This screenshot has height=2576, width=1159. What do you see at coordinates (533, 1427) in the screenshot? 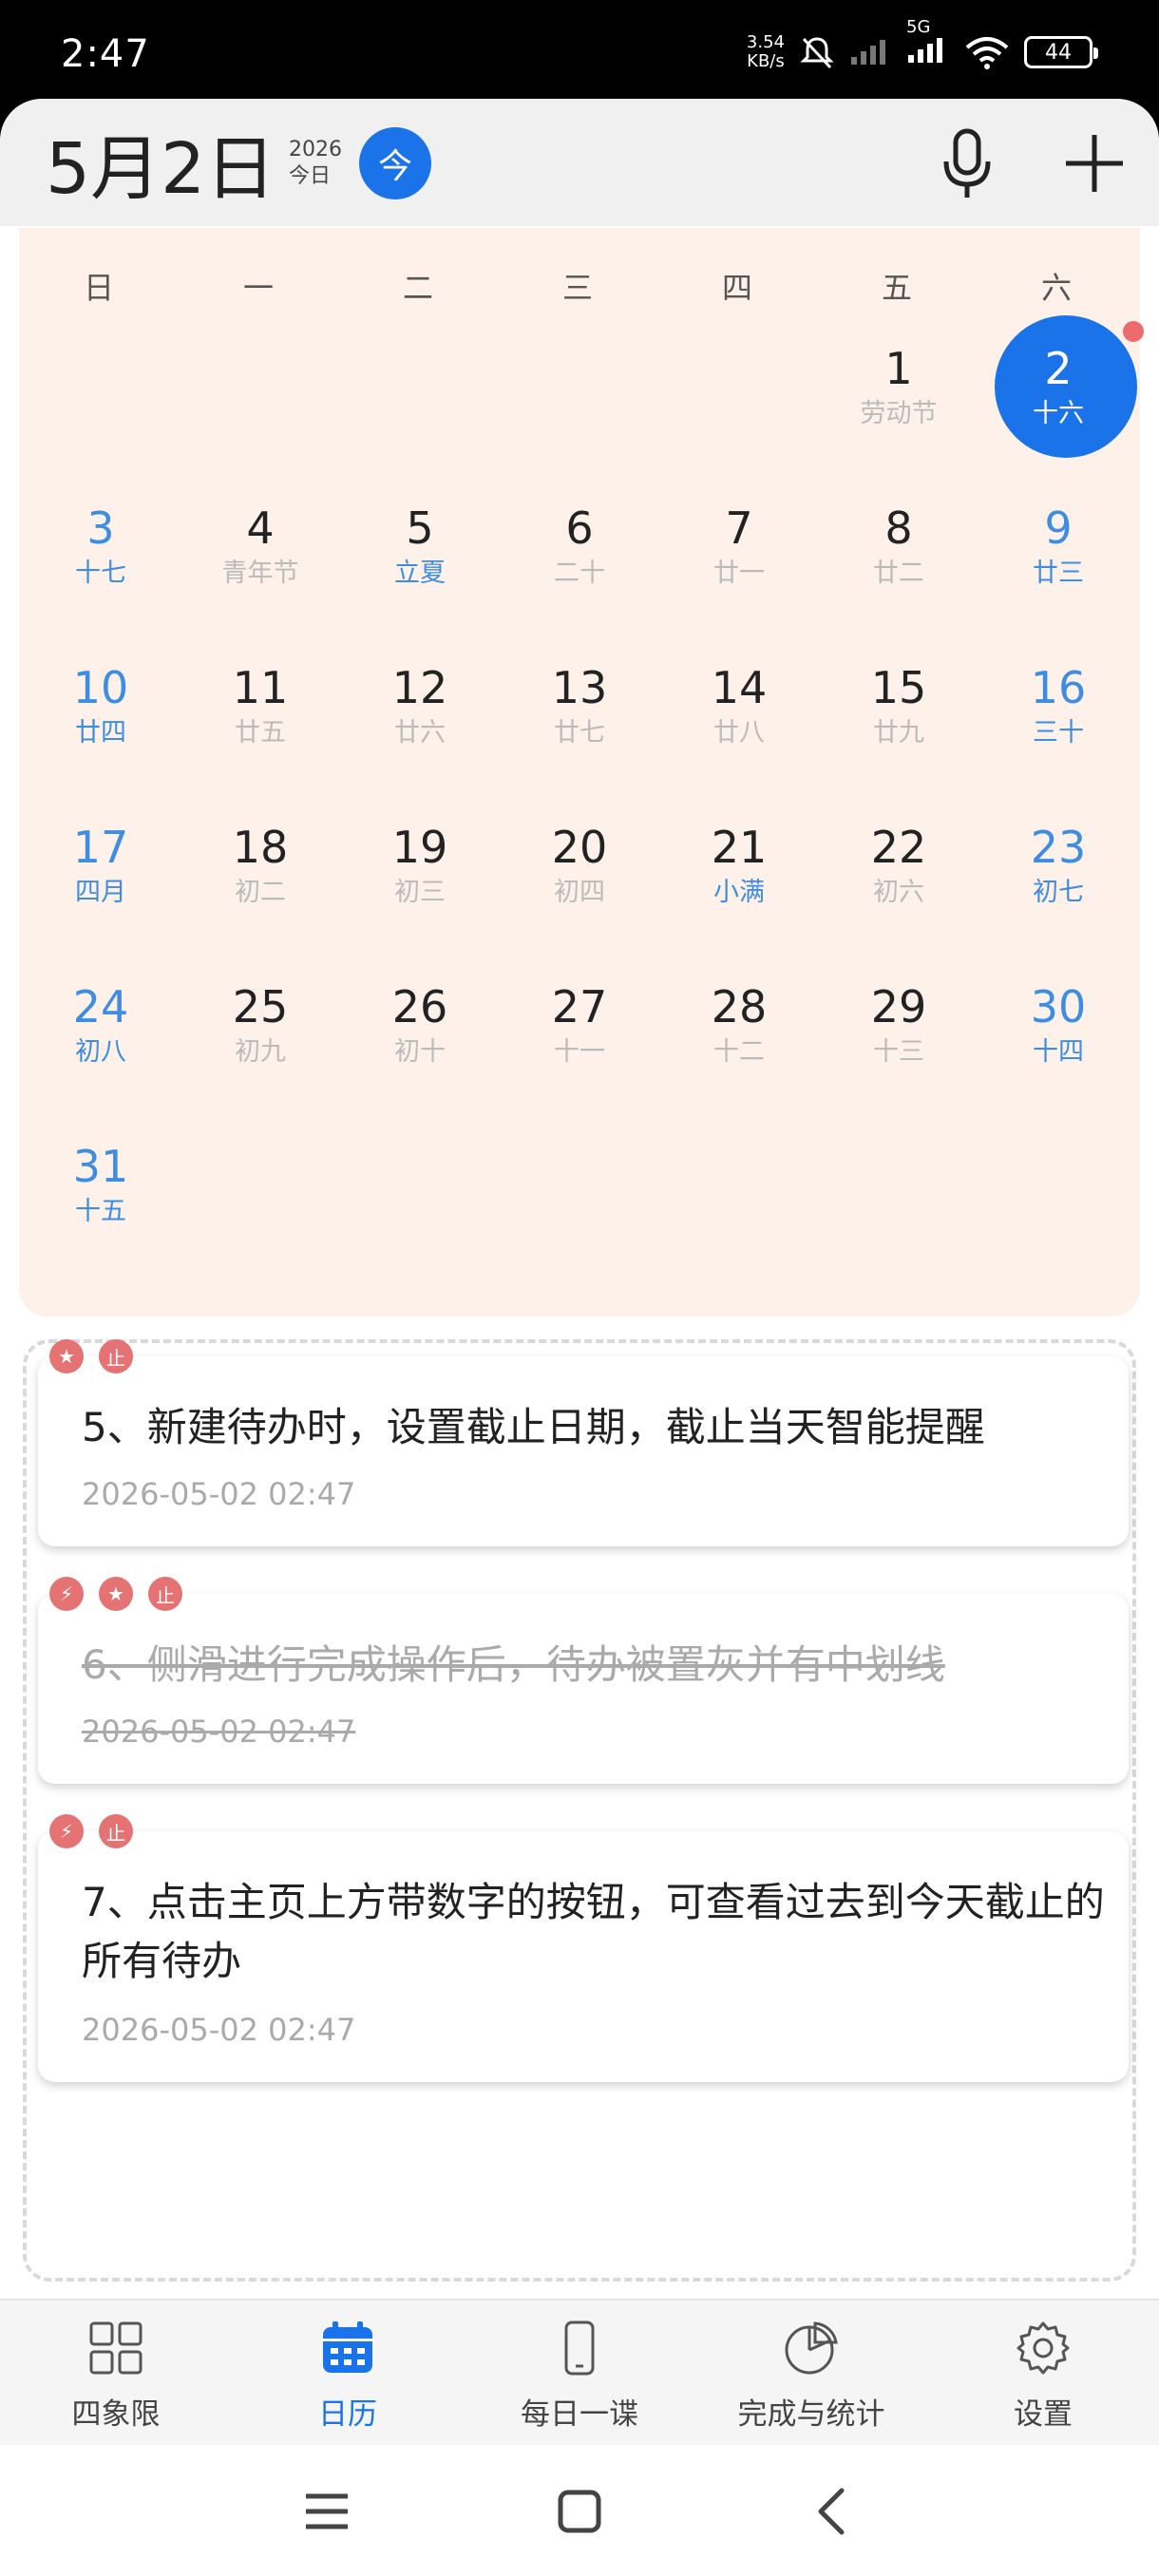
I see `todo-title: 5、新建待办时，设置截止日期，截止当天智能提醒` at bounding box center [533, 1427].